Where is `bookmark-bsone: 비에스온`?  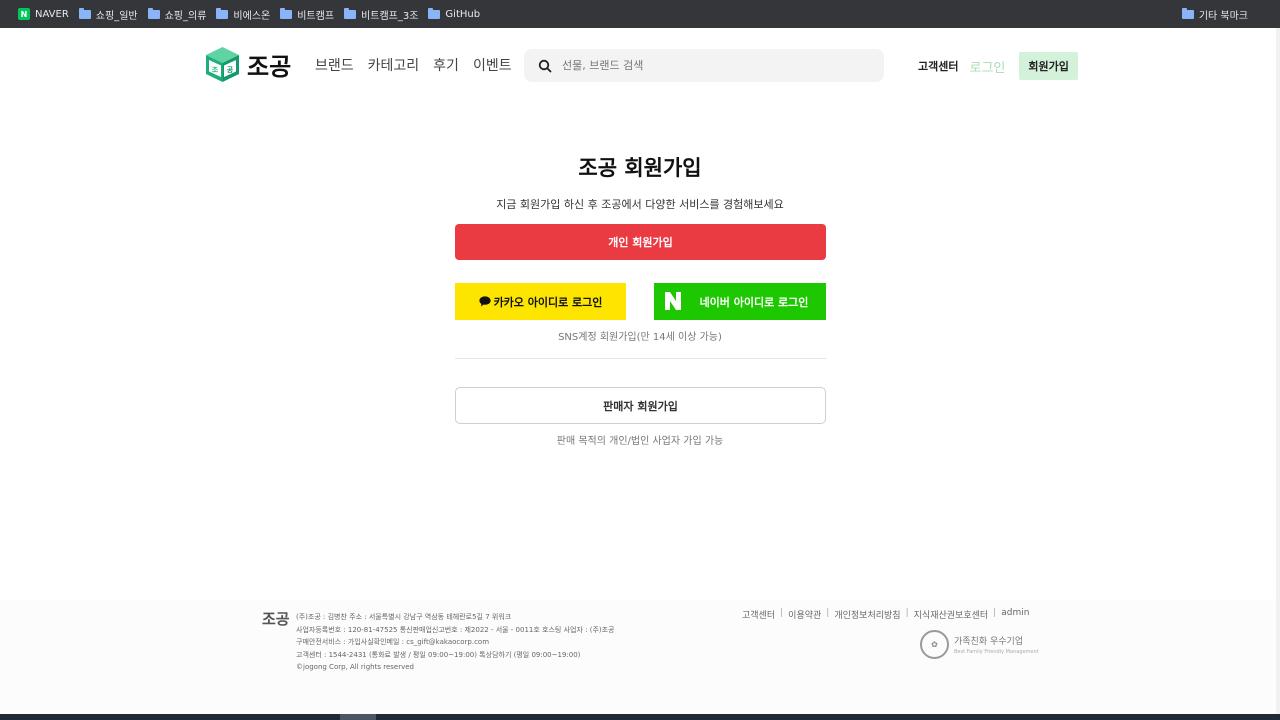 bookmark-bsone: 비에스온 is located at coordinates (243, 14).